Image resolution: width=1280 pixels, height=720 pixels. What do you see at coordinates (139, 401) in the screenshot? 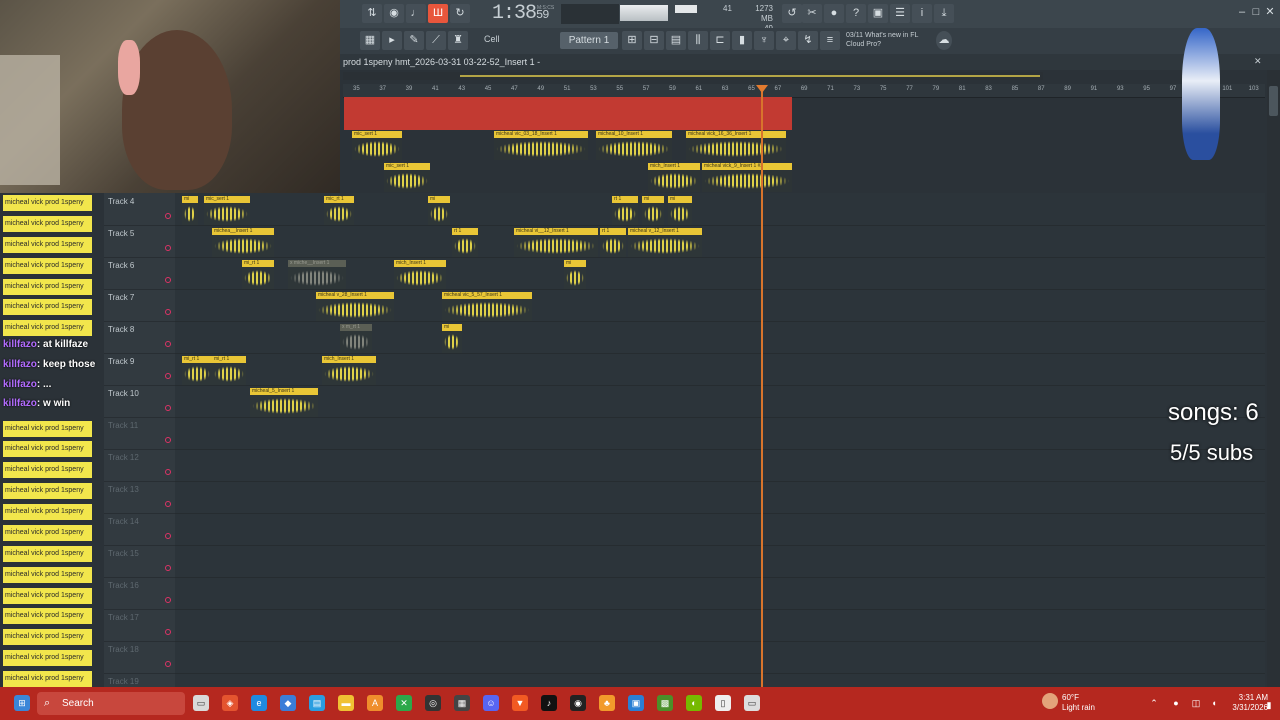
I see `track-header: Track 10` at bounding box center [139, 401].